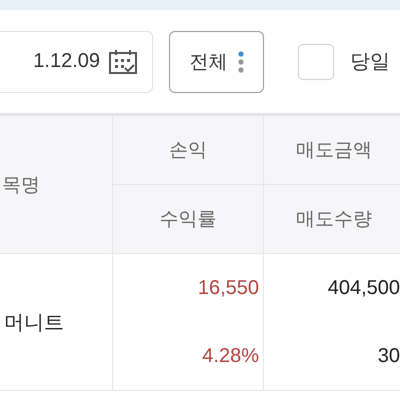 The height and width of the screenshot is (400, 400). I want to click on date-value: 1.12.09, so click(66, 61).